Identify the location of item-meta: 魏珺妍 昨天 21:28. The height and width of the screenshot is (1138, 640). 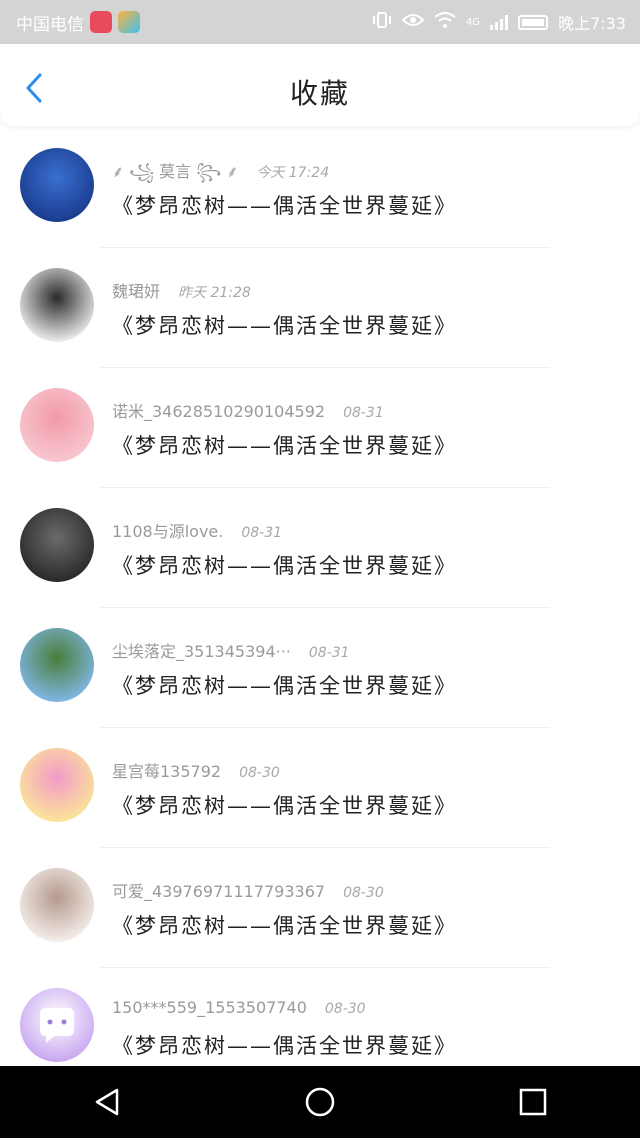
(181, 290).